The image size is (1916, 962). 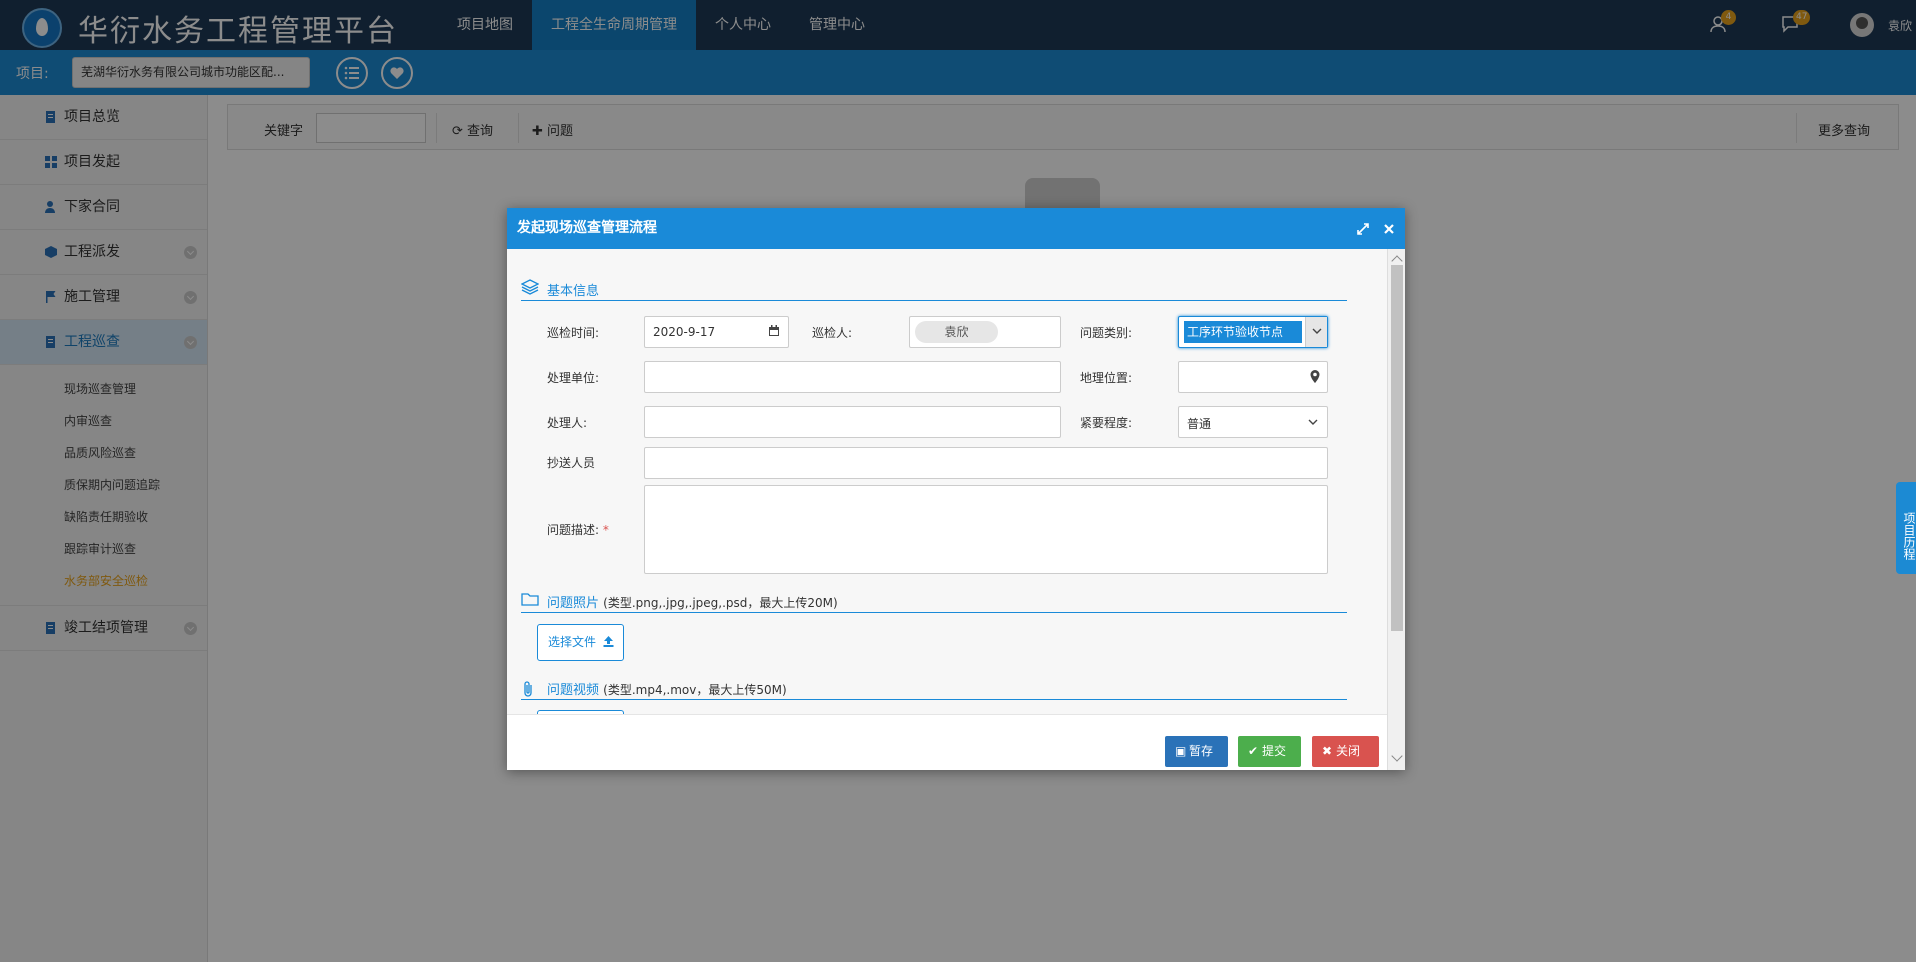 I want to click on submit-label: 提交, so click(x=1274, y=751).